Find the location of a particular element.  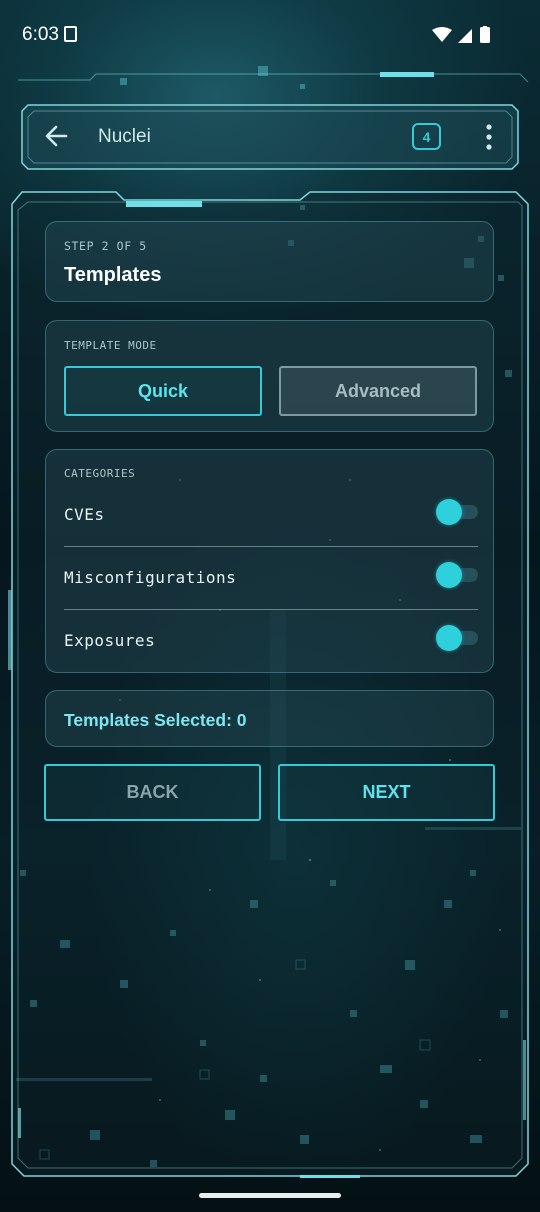

advanced-mode-button: Advanced is located at coordinates (378, 391).